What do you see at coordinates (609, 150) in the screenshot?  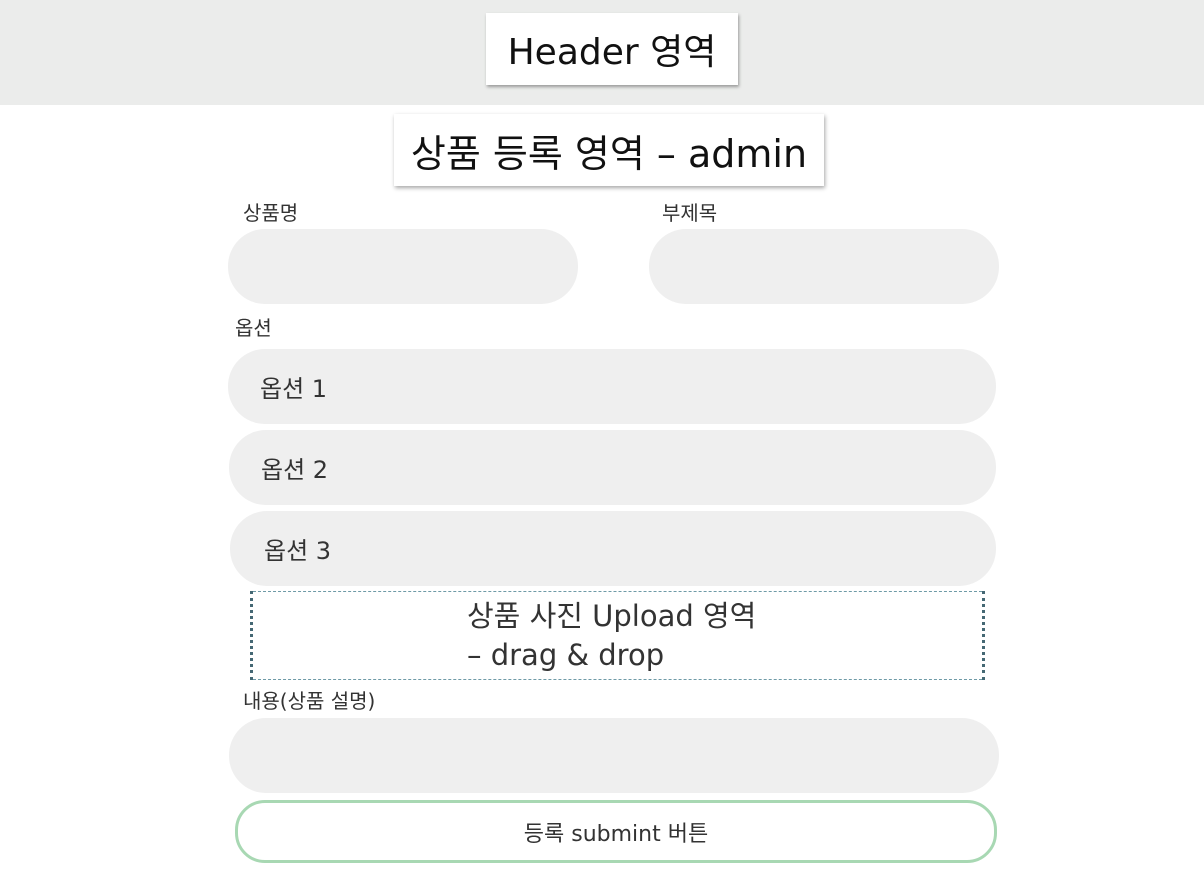 I see `section-title: 상품 등록 영역 – admin` at bounding box center [609, 150].